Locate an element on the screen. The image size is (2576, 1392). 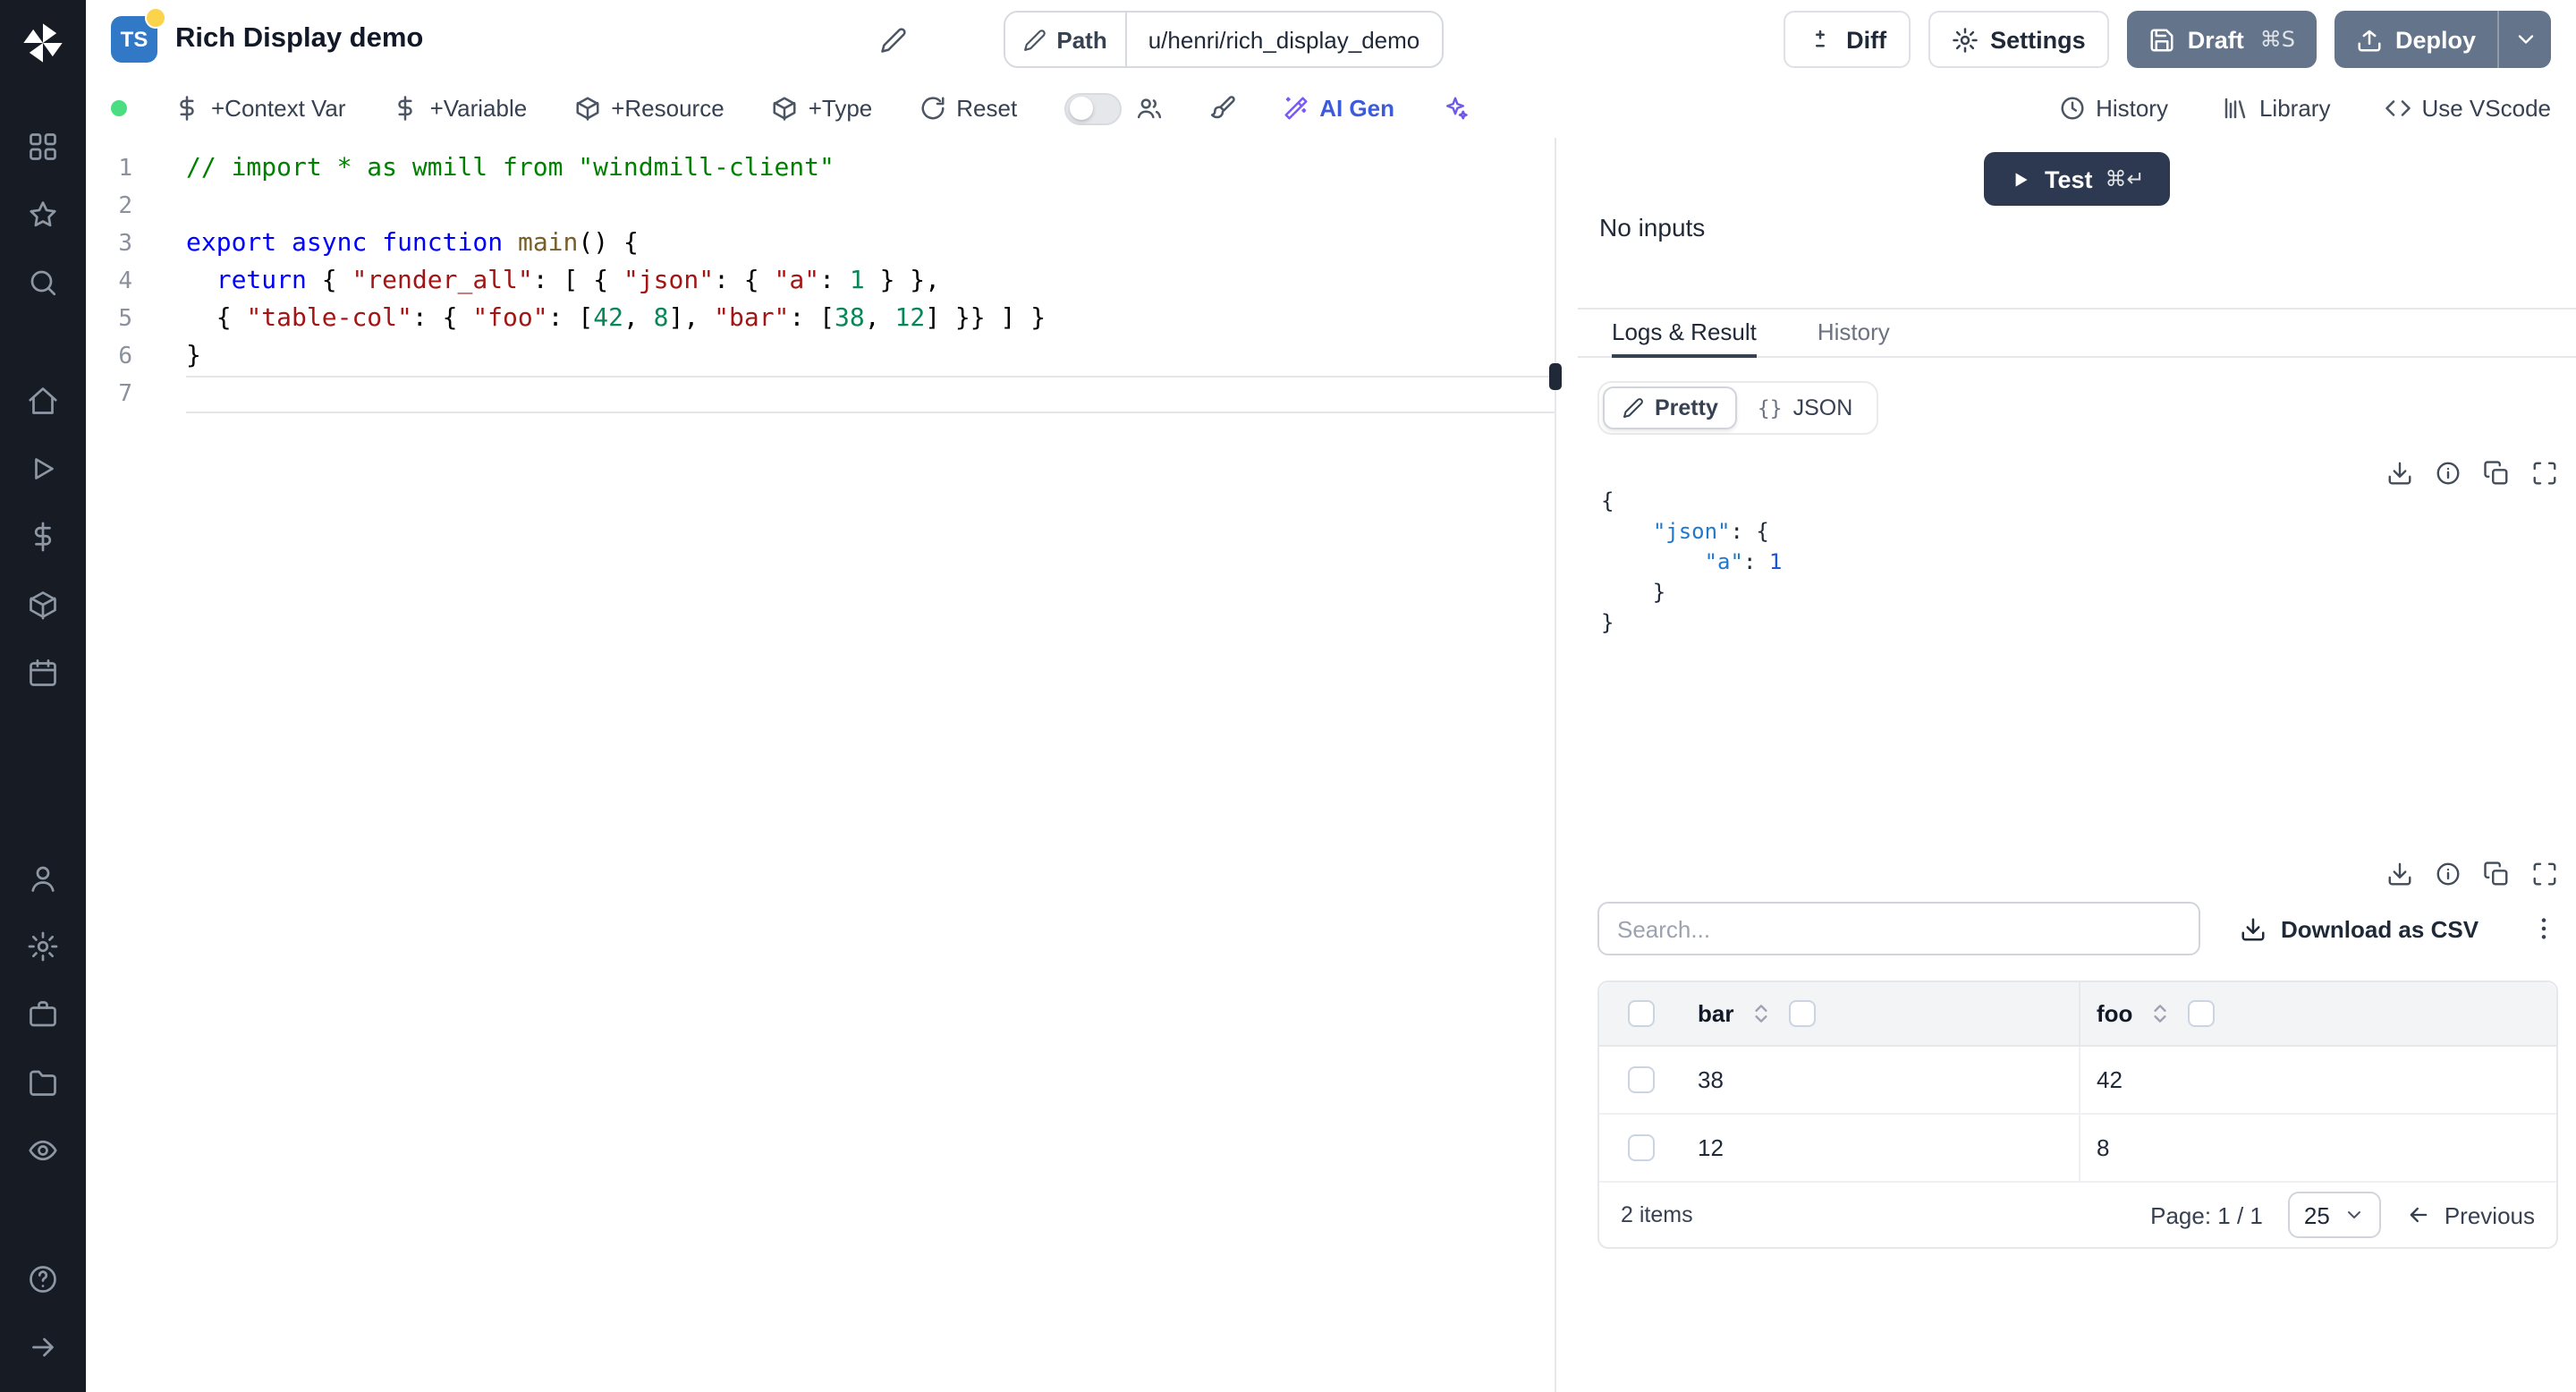
nav-folders-icon is located at coordinates (43, 1082).